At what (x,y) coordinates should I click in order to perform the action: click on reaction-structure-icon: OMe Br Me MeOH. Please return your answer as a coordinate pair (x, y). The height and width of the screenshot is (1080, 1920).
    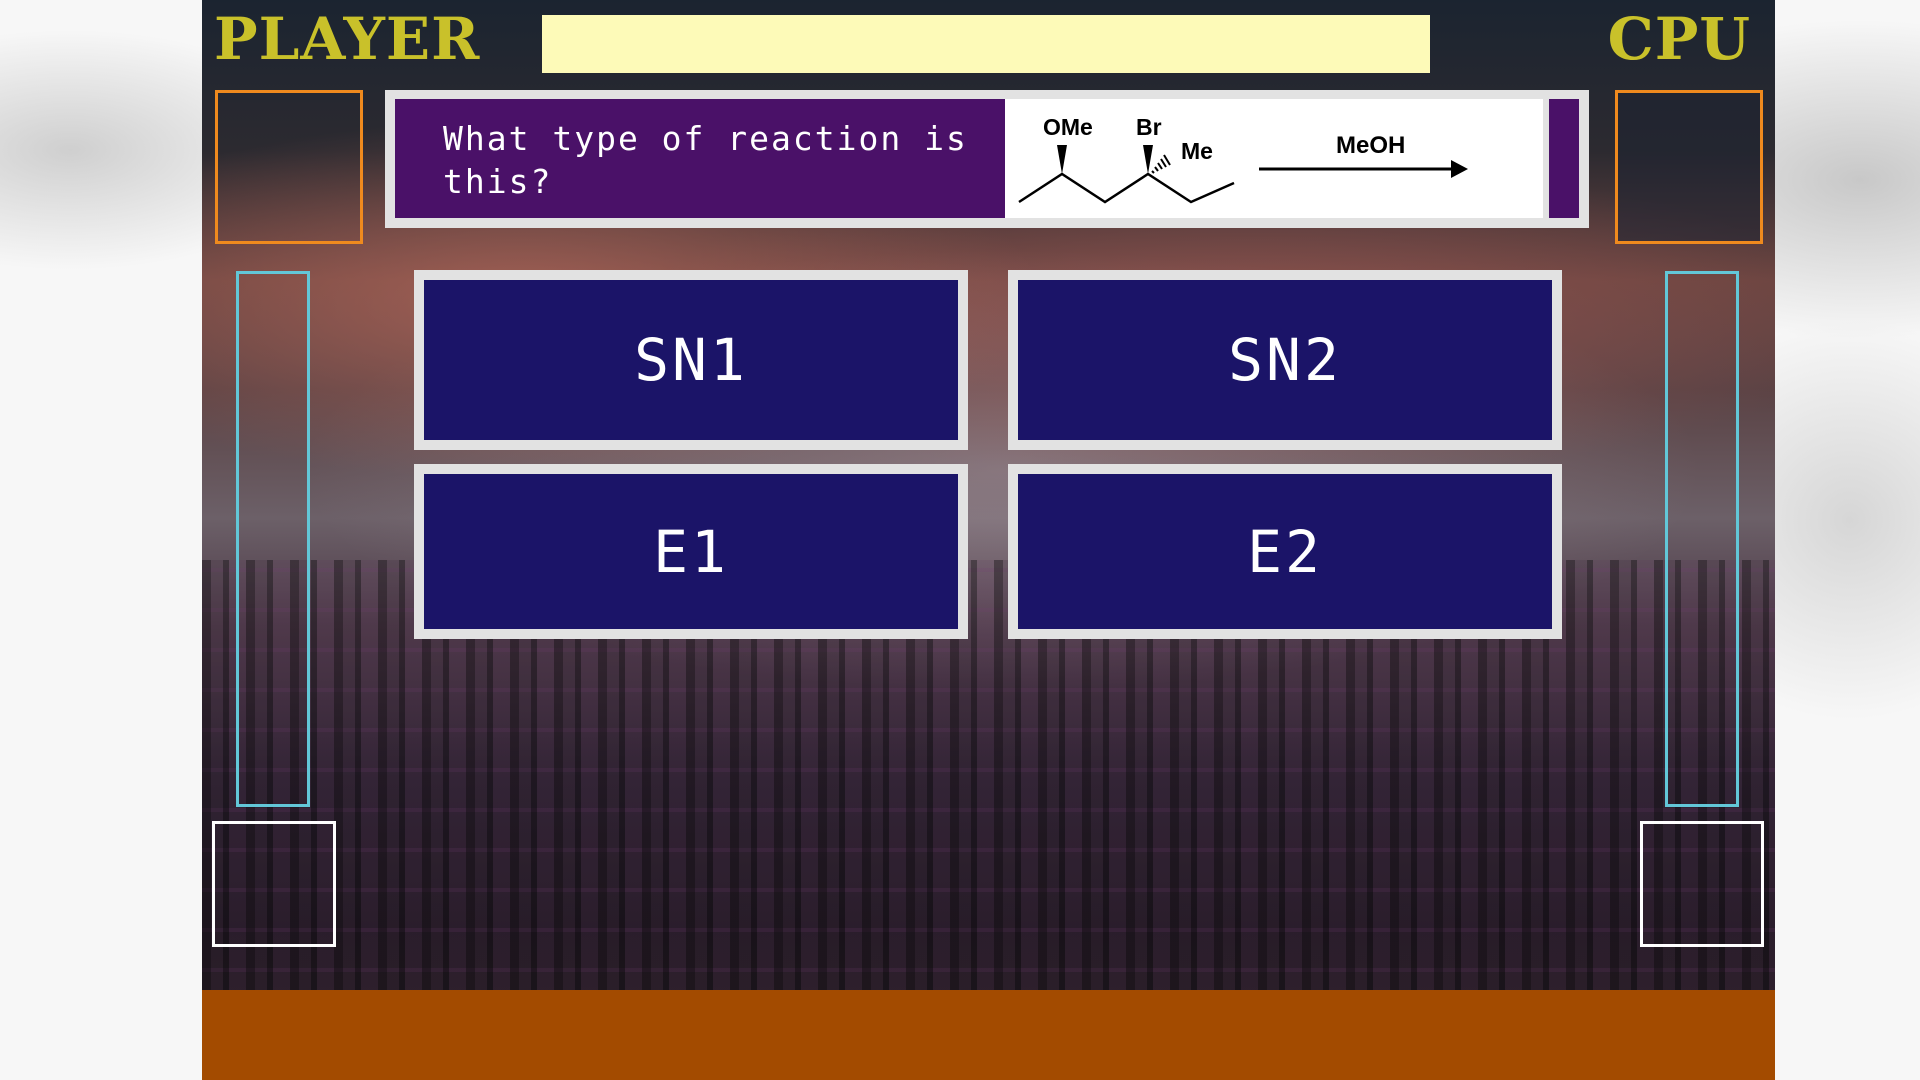
    Looking at the image, I should click on (1243, 159).